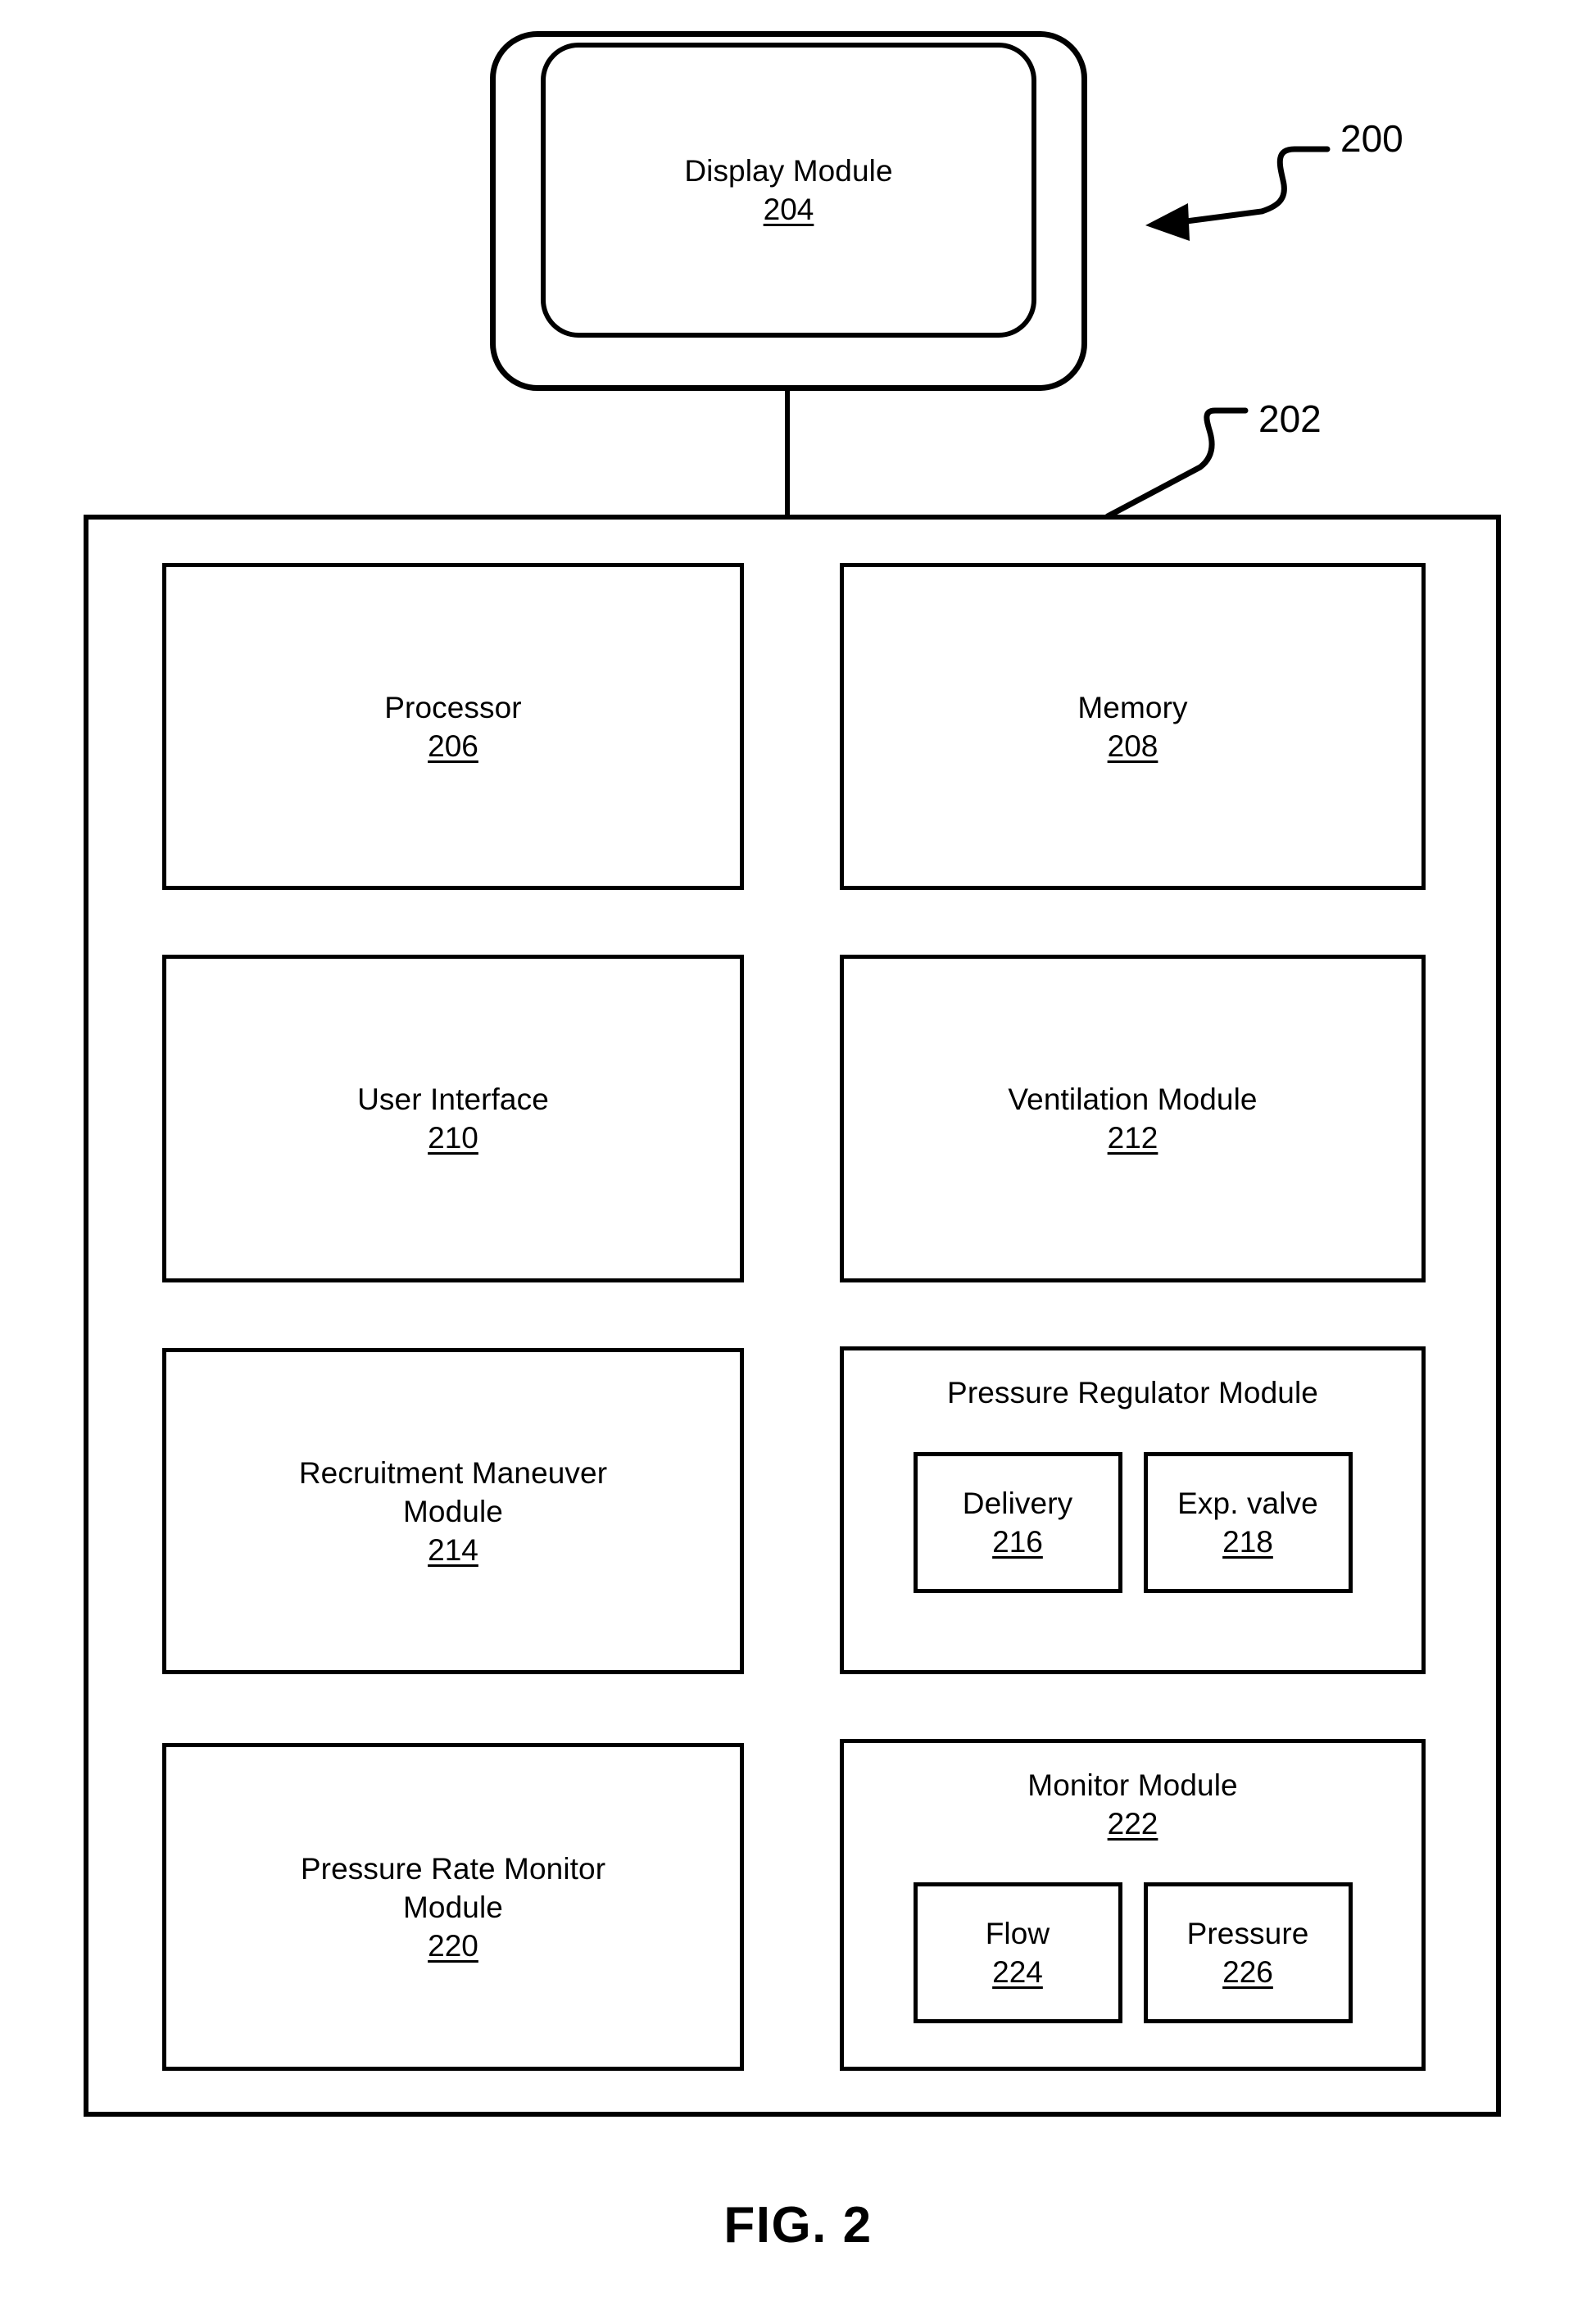 Image resolution: width=1596 pixels, height=2315 pixels. Describe the element at coordinates (1133, 1118) in the screenshot. I see `module-ventilation: Ventilation Module 212` at that location.